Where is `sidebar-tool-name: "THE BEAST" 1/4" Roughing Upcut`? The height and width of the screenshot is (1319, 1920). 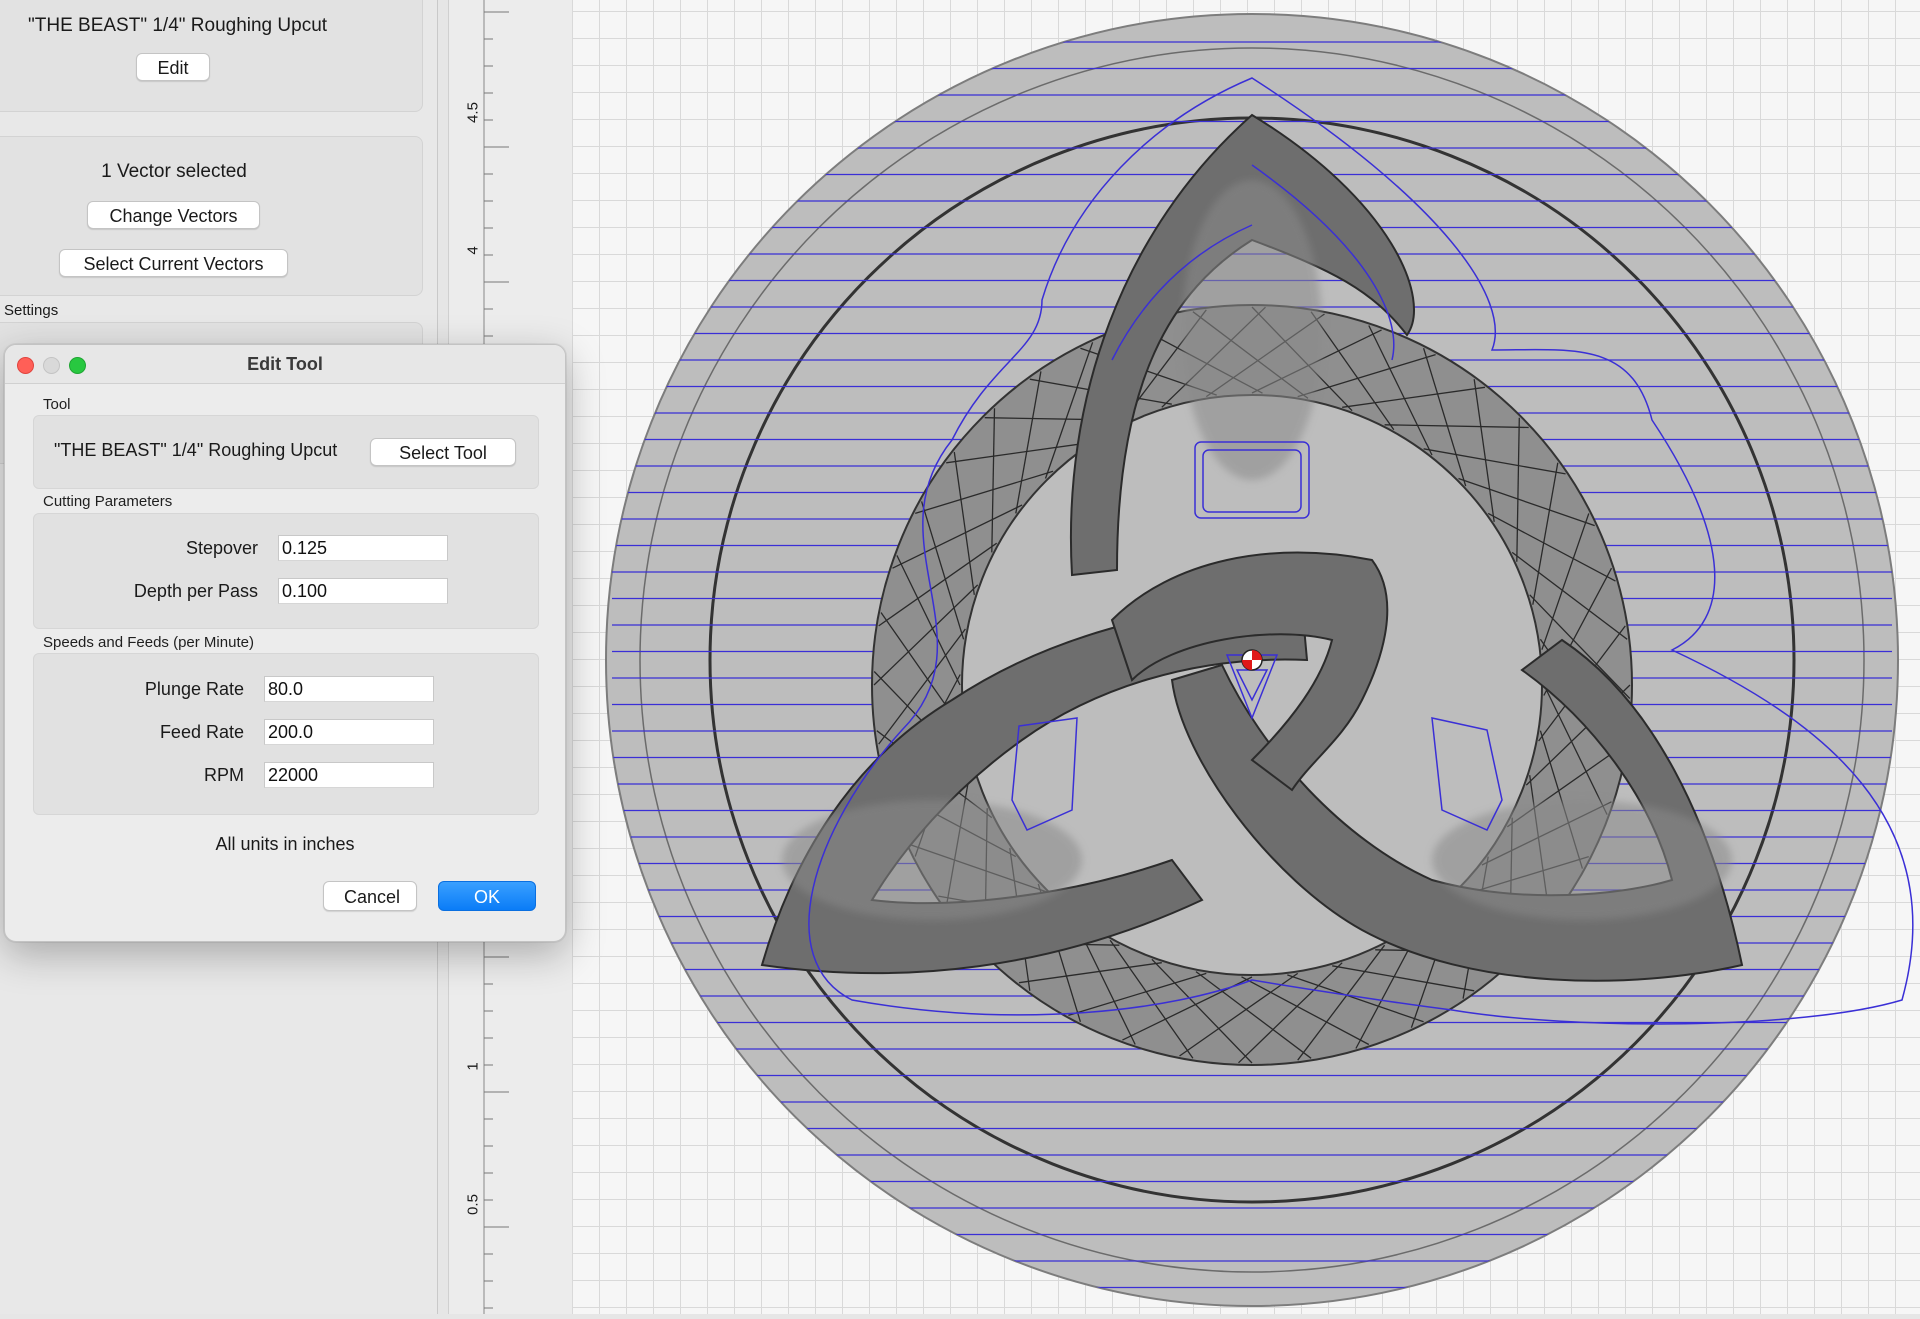 sidebar-tool-name: "THE BEAST" 1/4" Roughing Upcut is located at coordinates (178, 25).